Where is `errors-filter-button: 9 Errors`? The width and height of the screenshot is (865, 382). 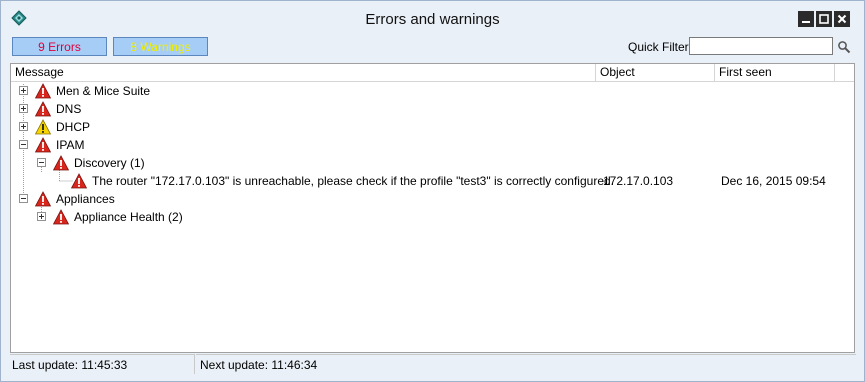
errors-filter-button: 9 Errors is located at coordinates (59, 46).